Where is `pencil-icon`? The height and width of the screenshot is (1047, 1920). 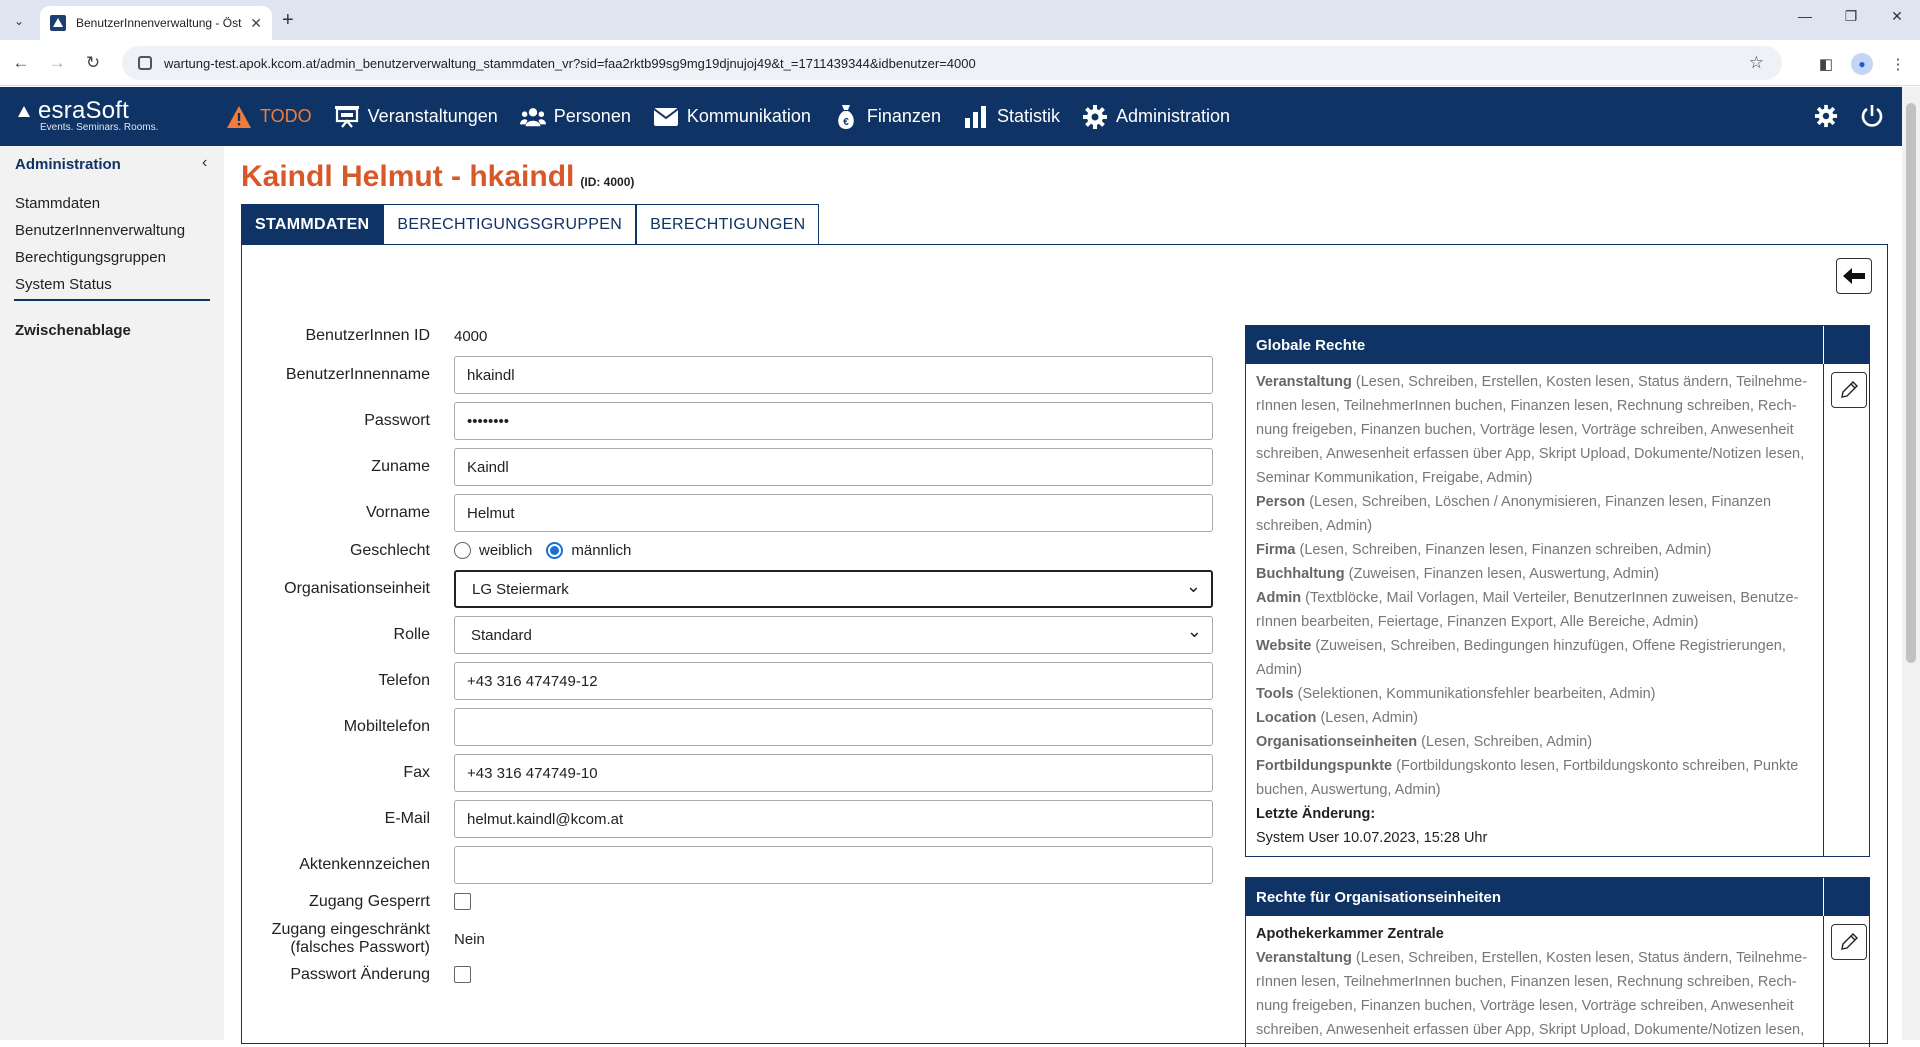
pencil-icon is located at coordinates (1849, 389).